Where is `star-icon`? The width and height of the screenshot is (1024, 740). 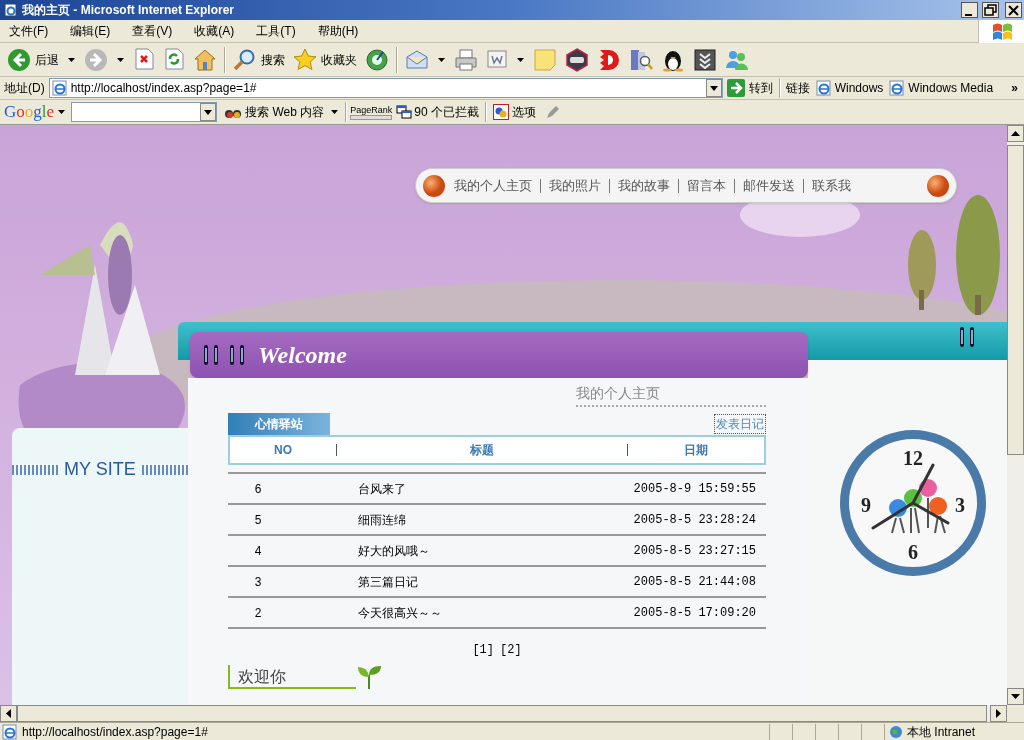 star-icon is located at coordinates (305, 59).